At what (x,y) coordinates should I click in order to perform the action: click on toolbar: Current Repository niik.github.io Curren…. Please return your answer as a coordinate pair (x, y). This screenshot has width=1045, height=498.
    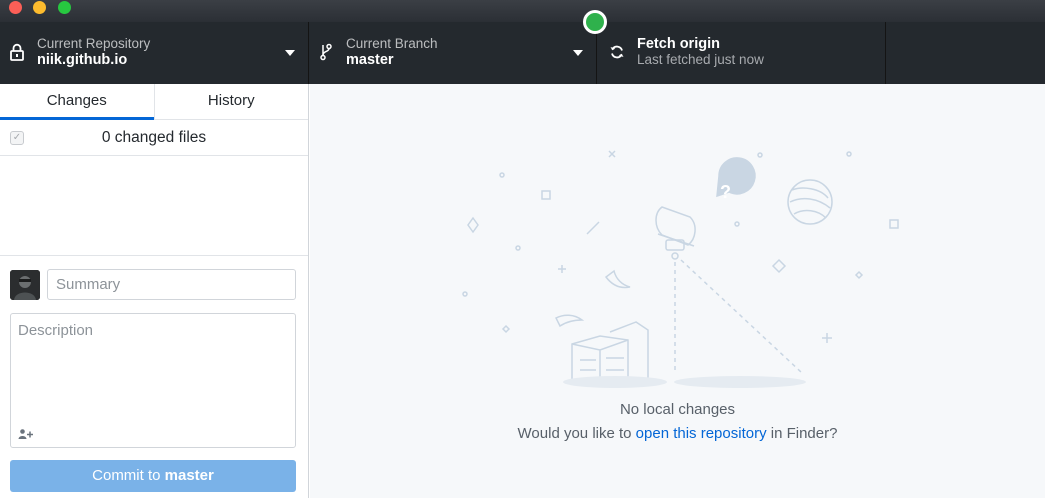
    Looking at the image, I should click on (522, 53).